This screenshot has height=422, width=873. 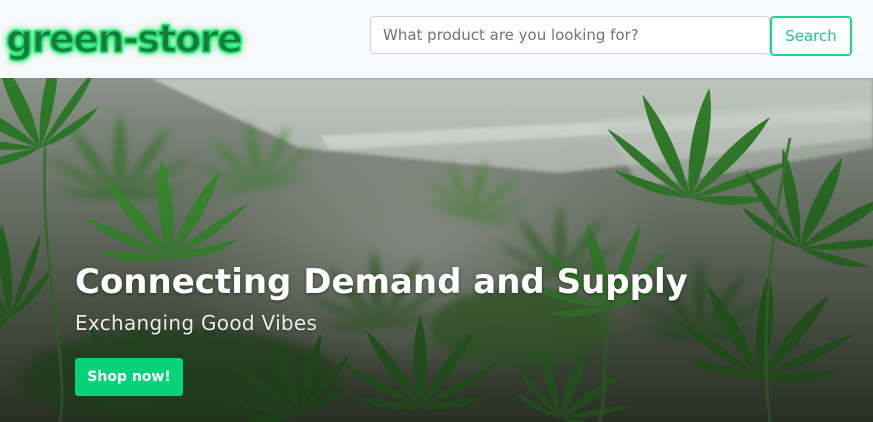 What do you see at coordinates (196, 323) in the screenshot?
I see `hero-subtitle: Exchanging Good Vibes` at bounding box center [196, 323].